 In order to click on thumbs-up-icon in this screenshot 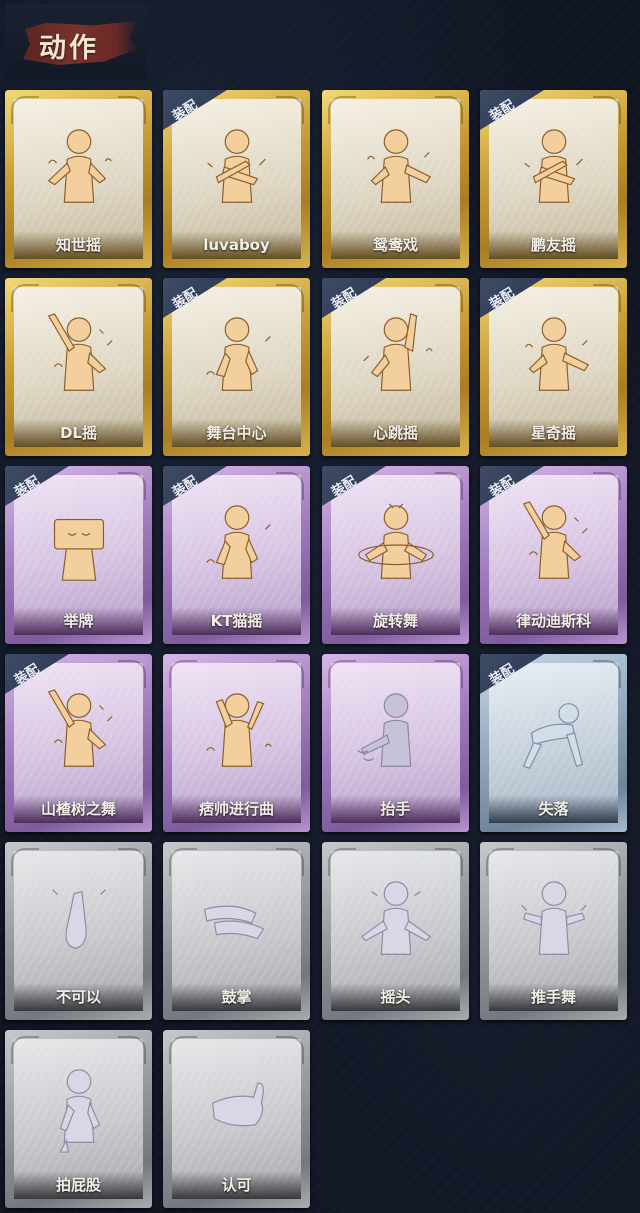, I will do `click(237, 1109)`.